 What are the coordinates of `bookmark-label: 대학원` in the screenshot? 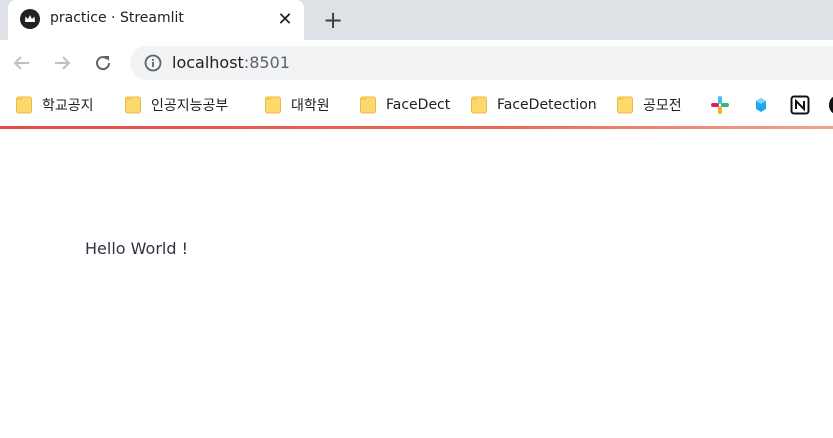 It's located at (310, 106).